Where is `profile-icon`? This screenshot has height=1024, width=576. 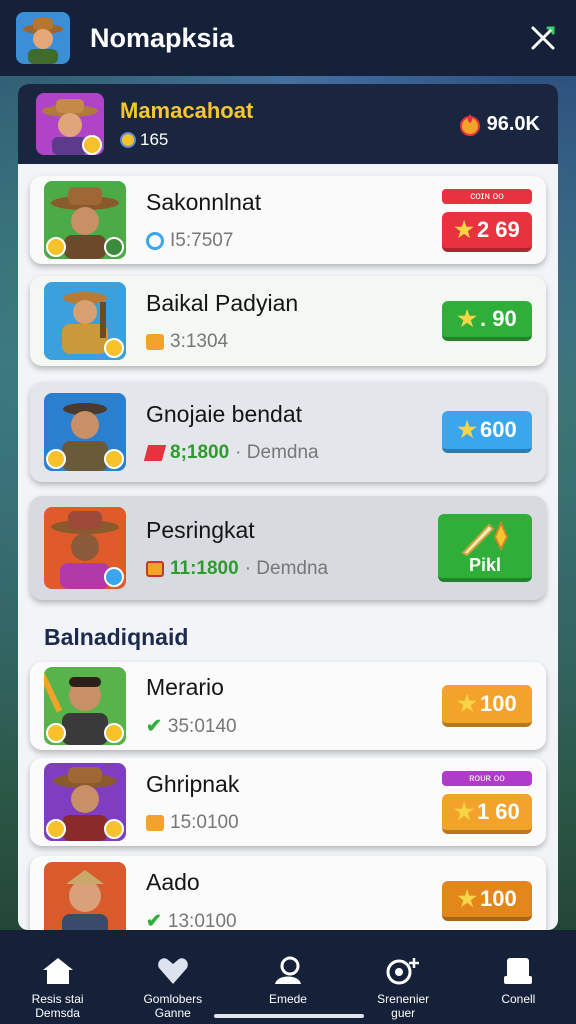 profile-icon is located at coordinates (287, 970).